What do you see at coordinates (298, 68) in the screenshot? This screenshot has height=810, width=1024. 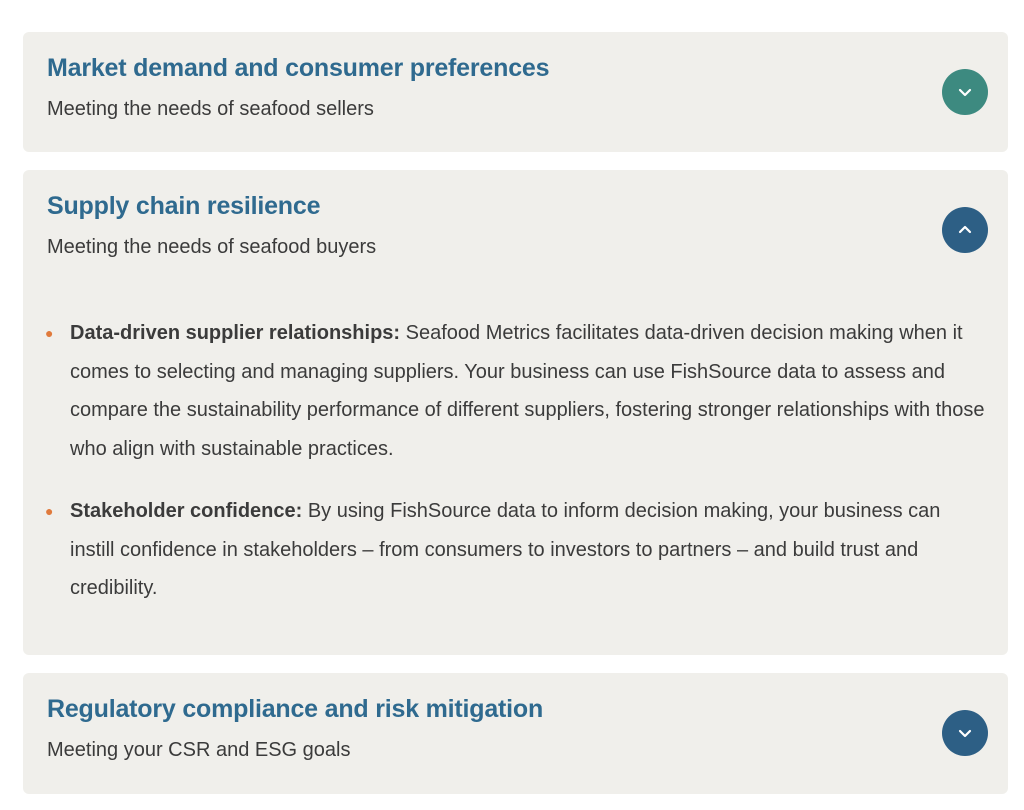 I see `accordion-item-title: Market demand and consumer preferences` at bounding box center [298, 68].